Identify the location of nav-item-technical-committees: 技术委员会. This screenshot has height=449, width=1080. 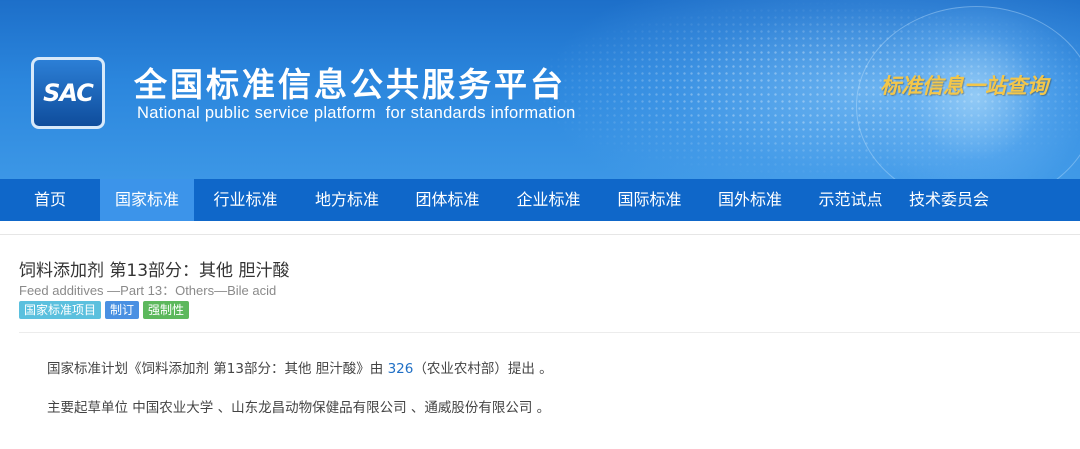
(949, 200).